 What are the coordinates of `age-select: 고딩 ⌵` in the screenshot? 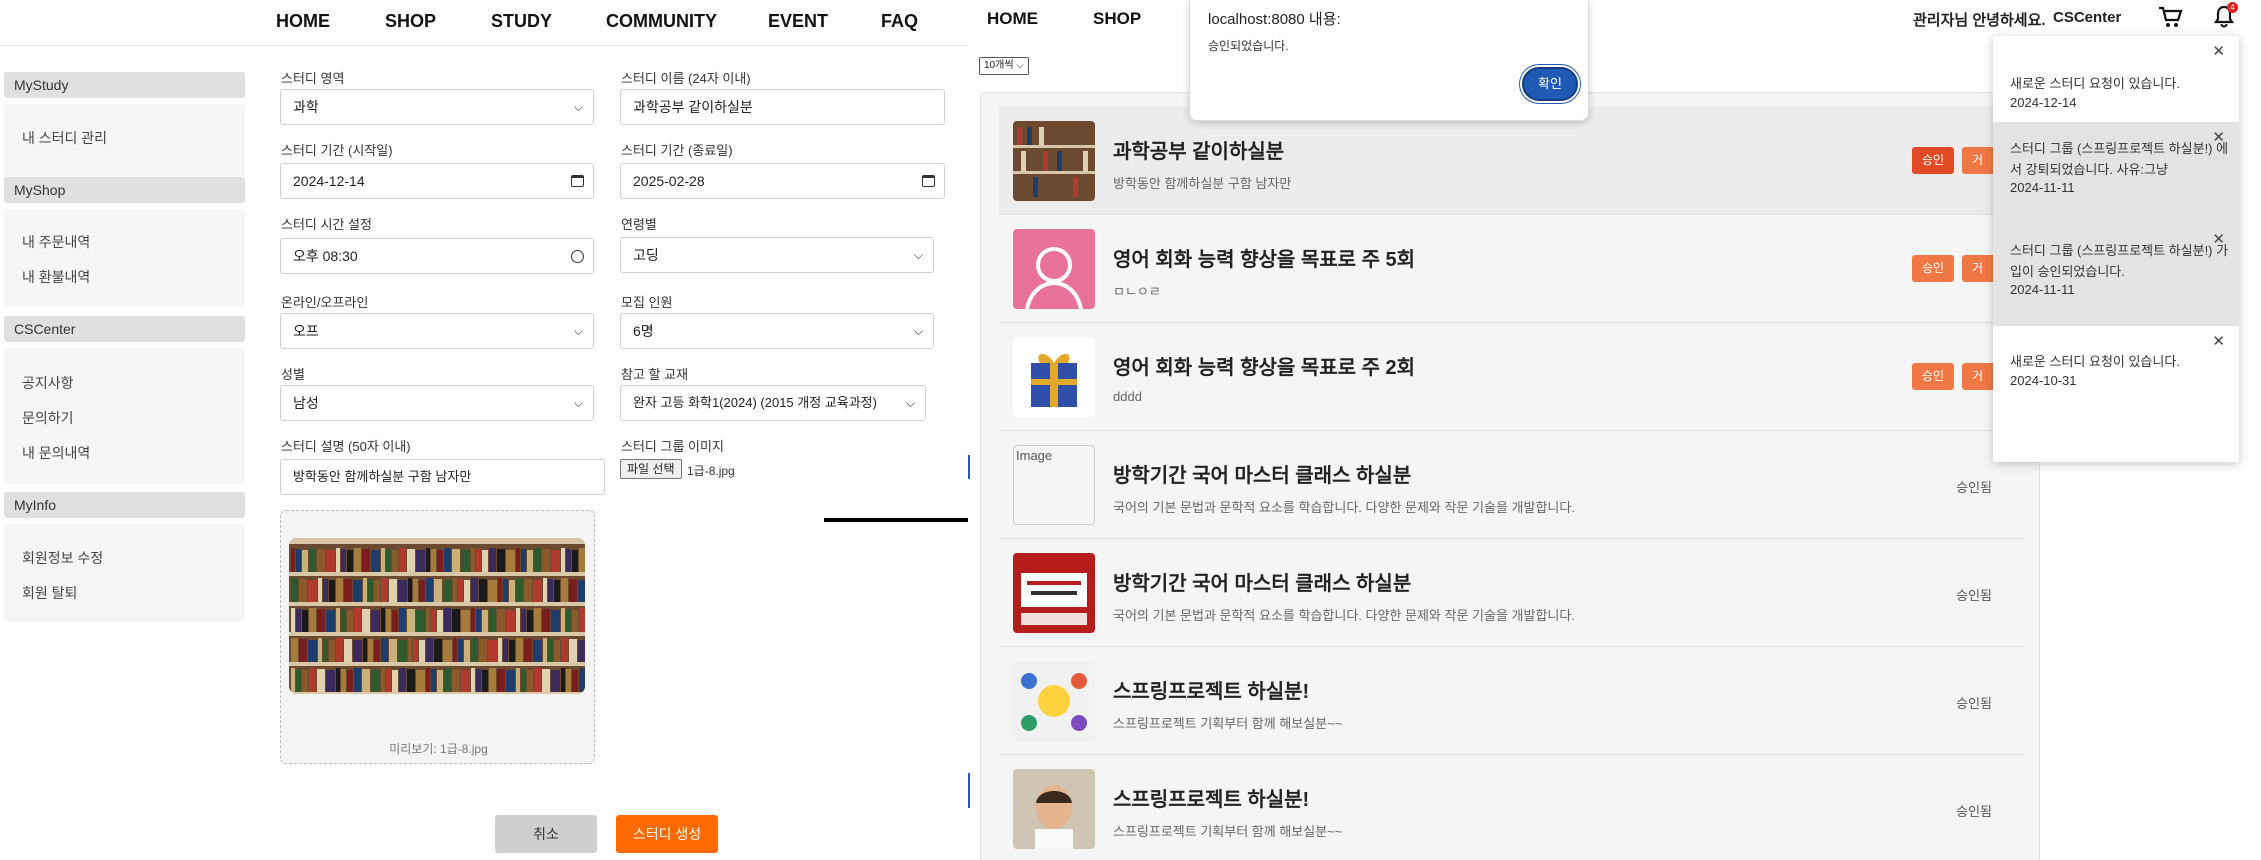 It's located at (777, 255).